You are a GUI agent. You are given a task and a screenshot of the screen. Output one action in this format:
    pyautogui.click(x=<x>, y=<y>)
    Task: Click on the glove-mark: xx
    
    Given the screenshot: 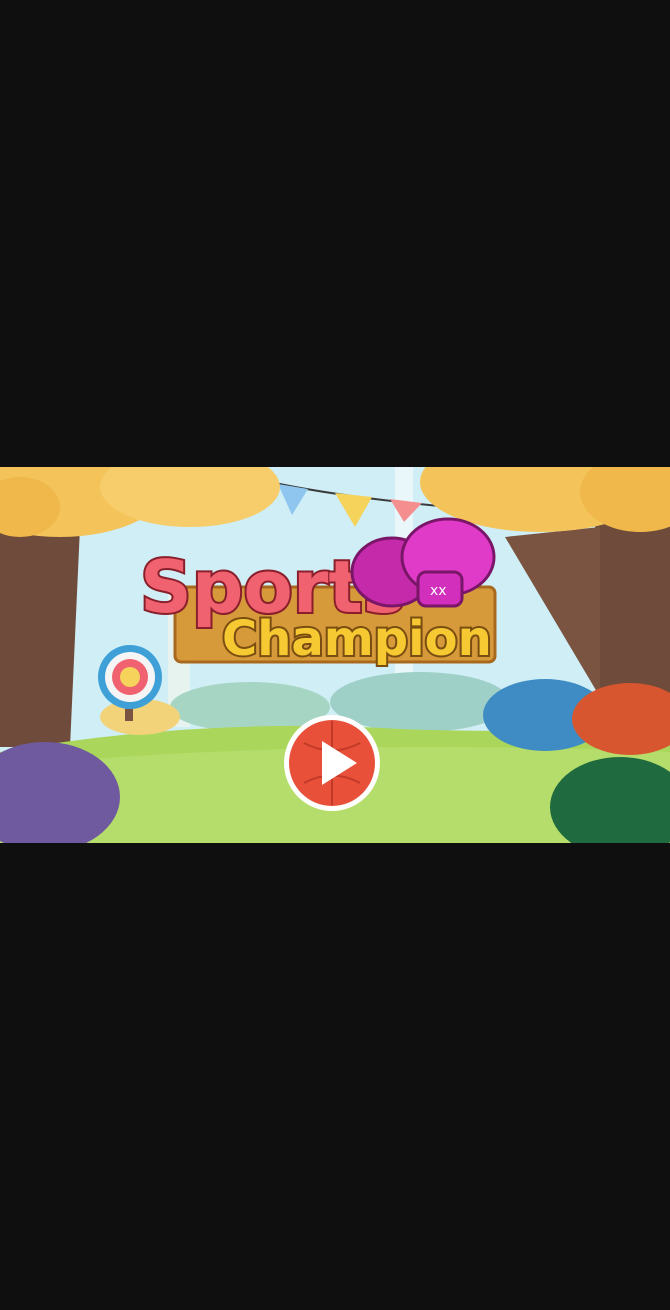 What is the action you would take?
    pyautogui.click(x=438, y=591)
    